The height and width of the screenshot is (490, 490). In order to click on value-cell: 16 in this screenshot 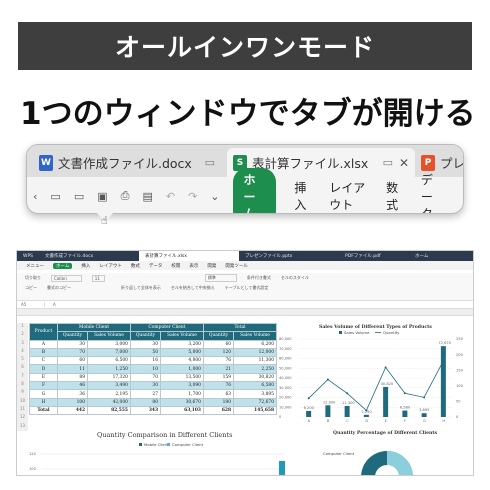, I will do `click(145, 361)`.